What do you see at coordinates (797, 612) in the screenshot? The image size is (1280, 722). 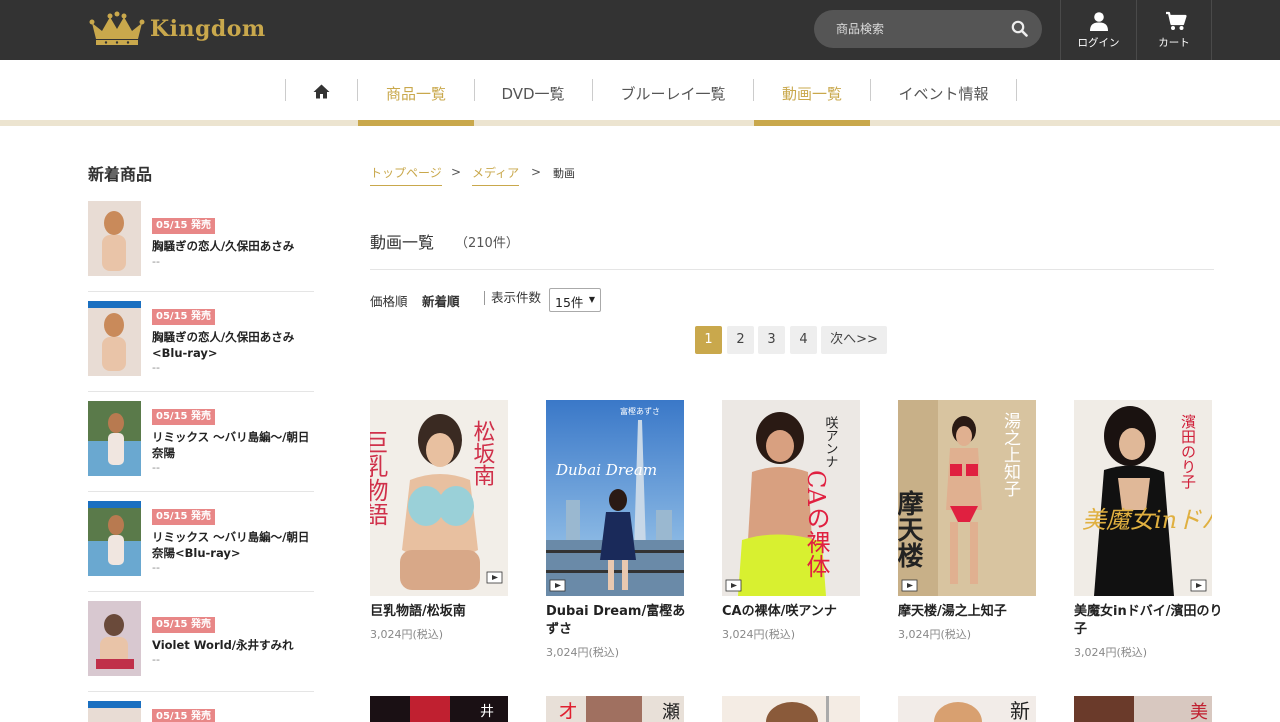 I see `product-title: CAの裸体/咲アンナ` at bounding box center [797, 612].